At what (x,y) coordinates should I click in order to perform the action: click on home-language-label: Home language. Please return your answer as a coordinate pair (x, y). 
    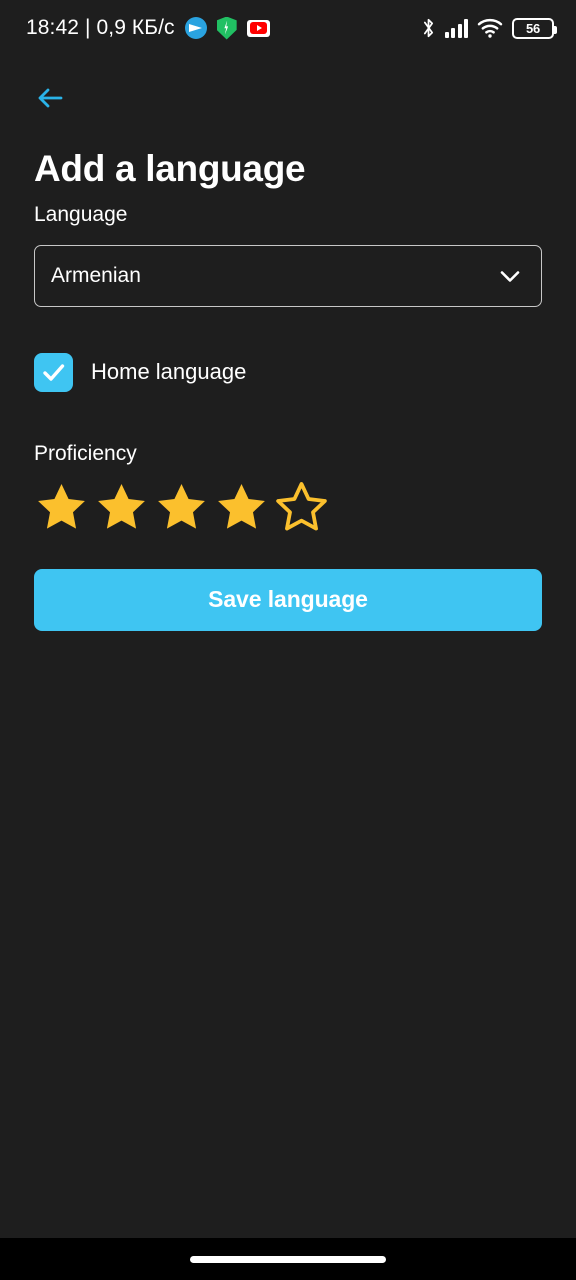
    Looking at the image, I should click on (169, 372).